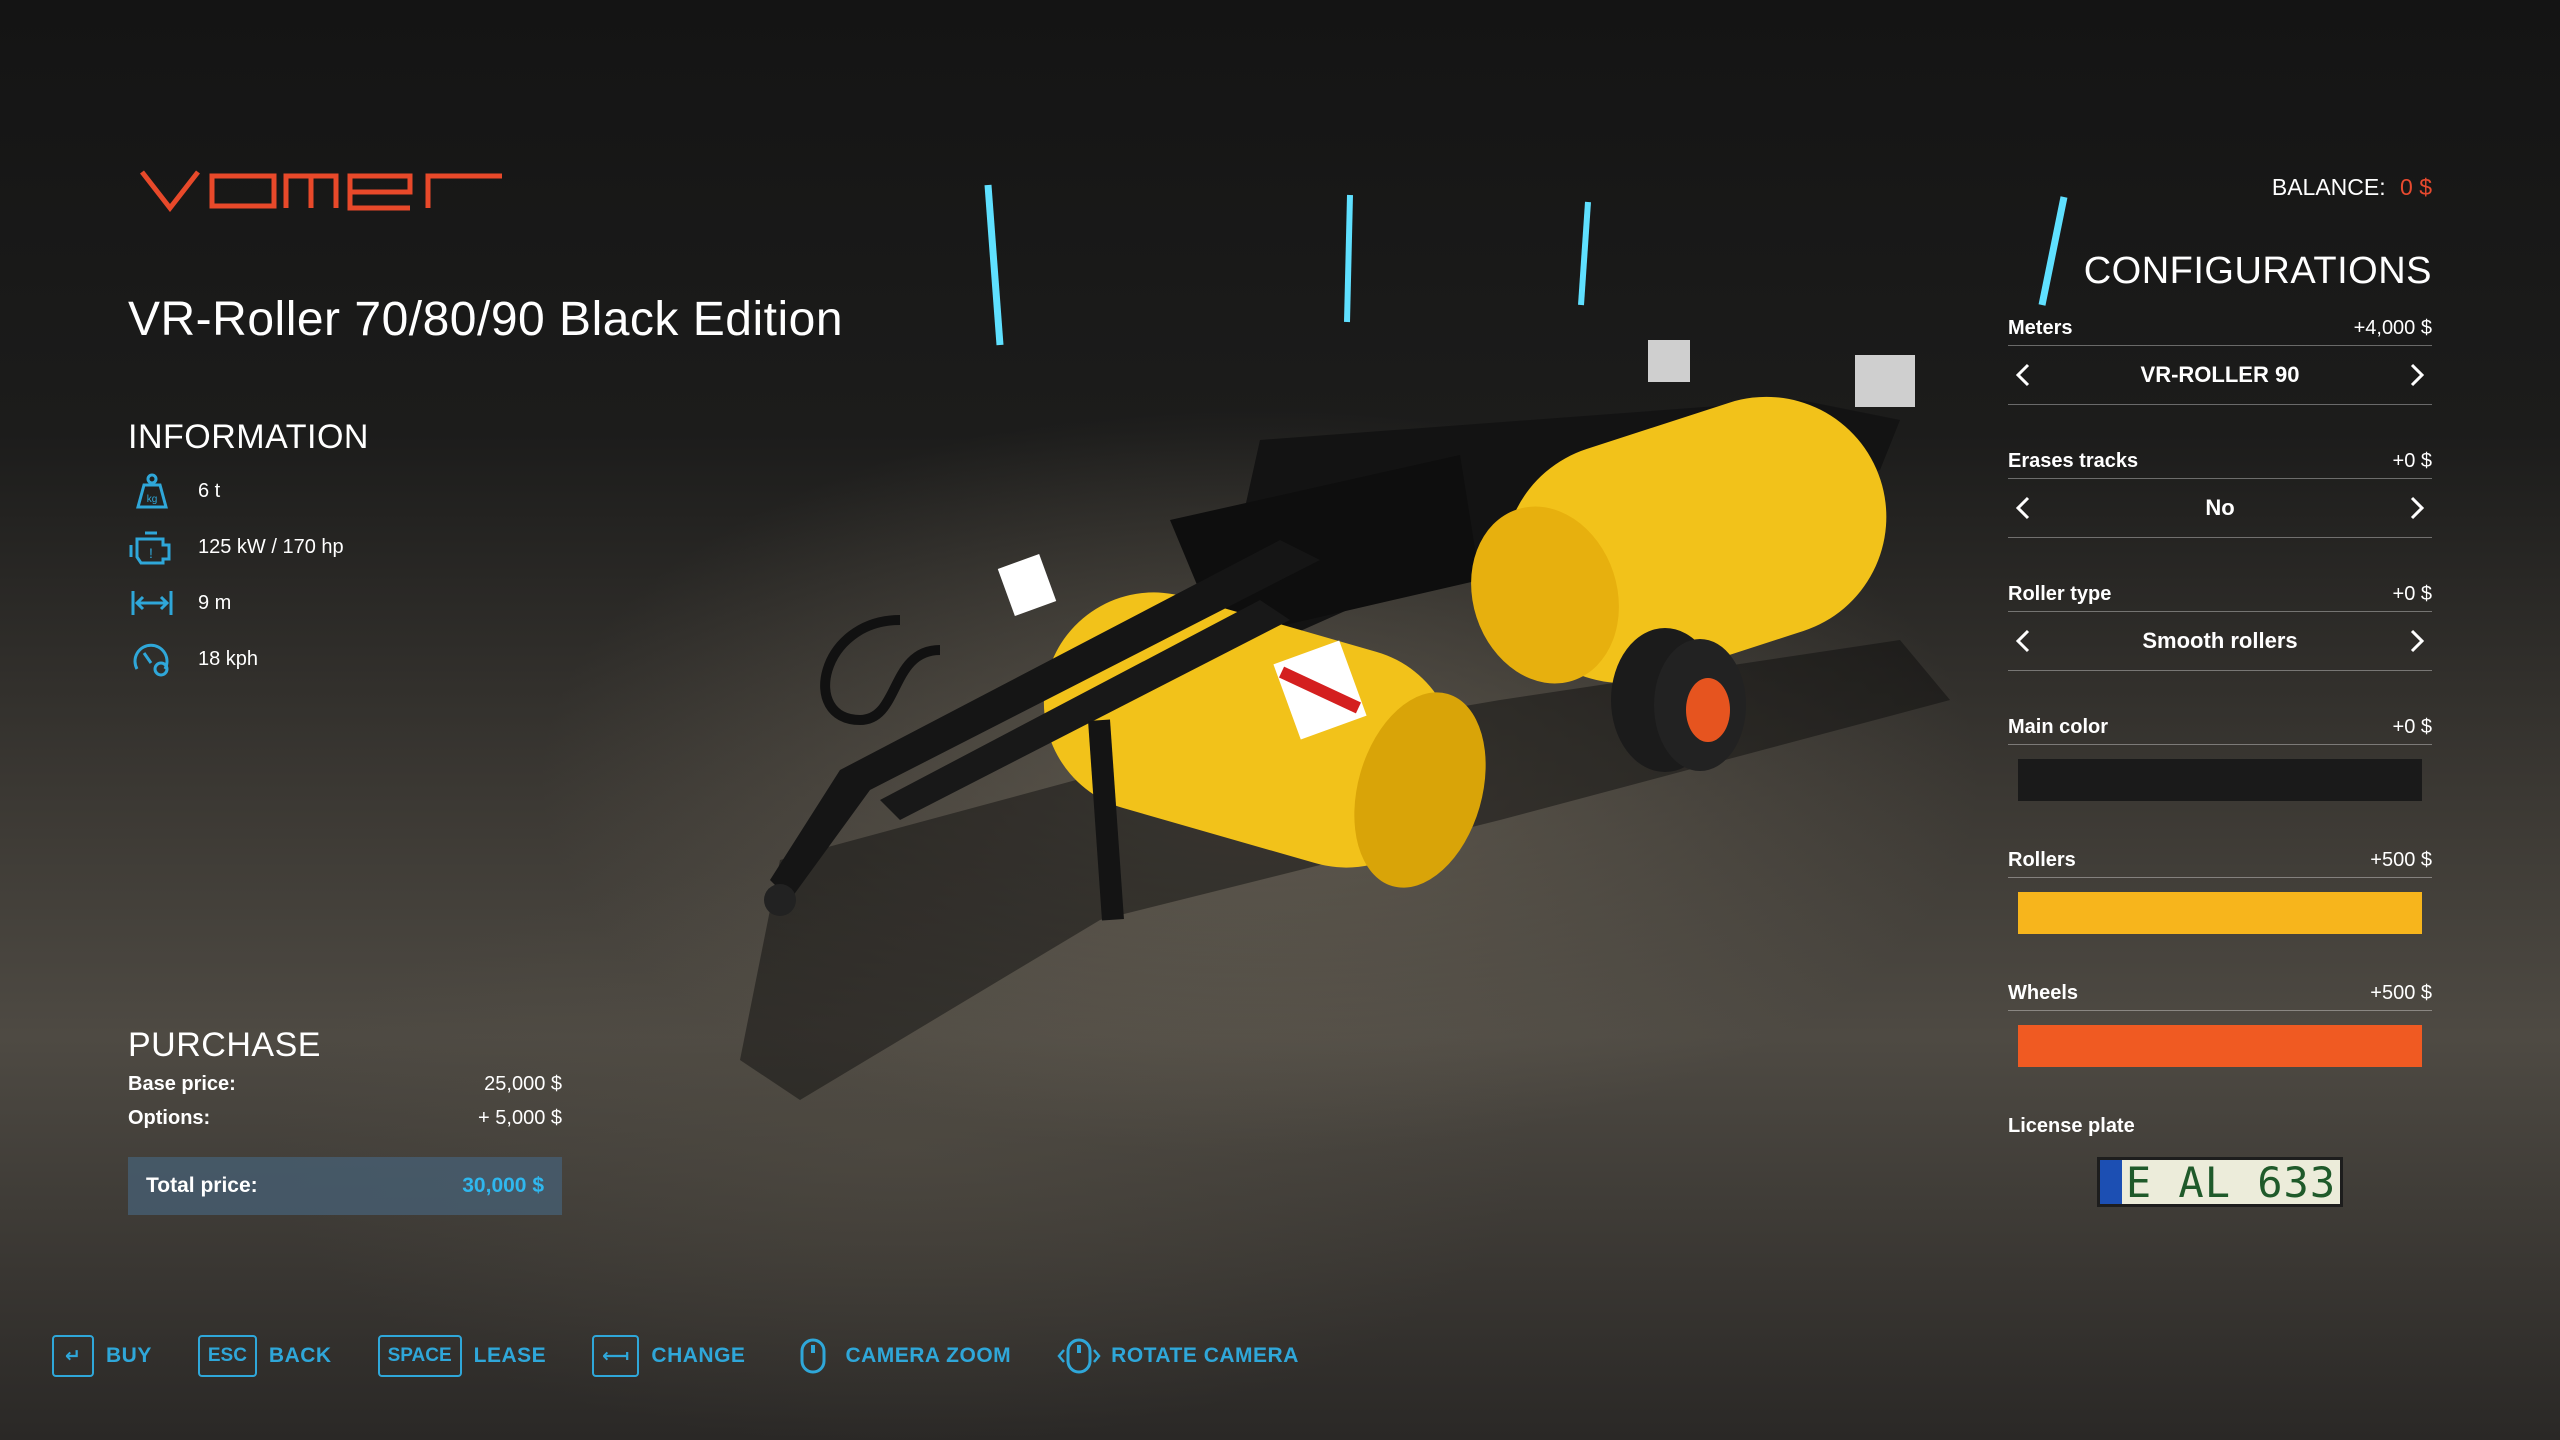 The image size is (2560, 1440). I want to click on buy-label: BUY, so click(129, 1355).